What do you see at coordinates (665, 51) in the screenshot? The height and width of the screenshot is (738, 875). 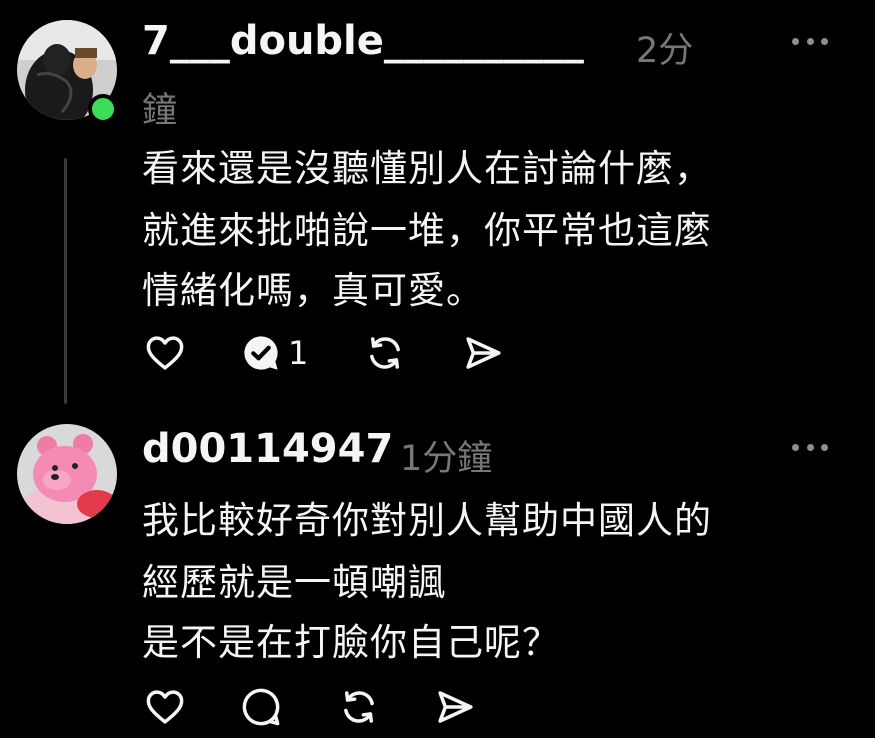 I see `timestamp: 2分` at bounding box center [665, 51].